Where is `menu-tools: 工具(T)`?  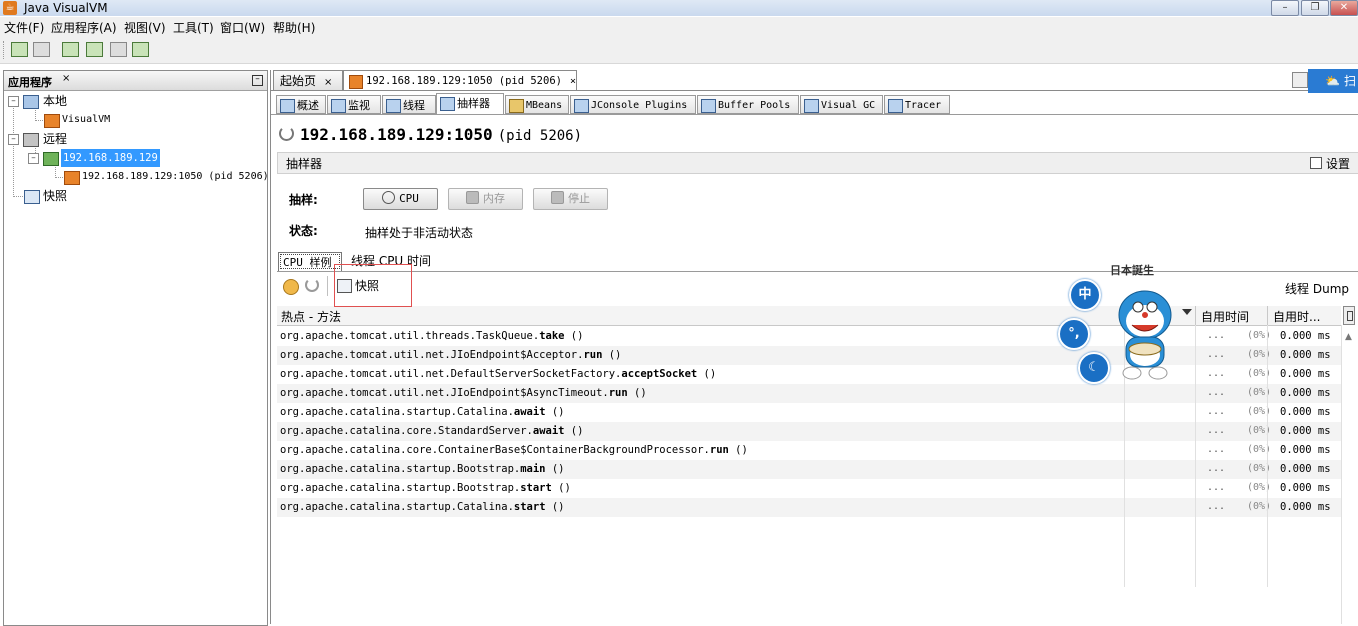
menu-tools: 工具(T) is located at coordinates (193, 27).